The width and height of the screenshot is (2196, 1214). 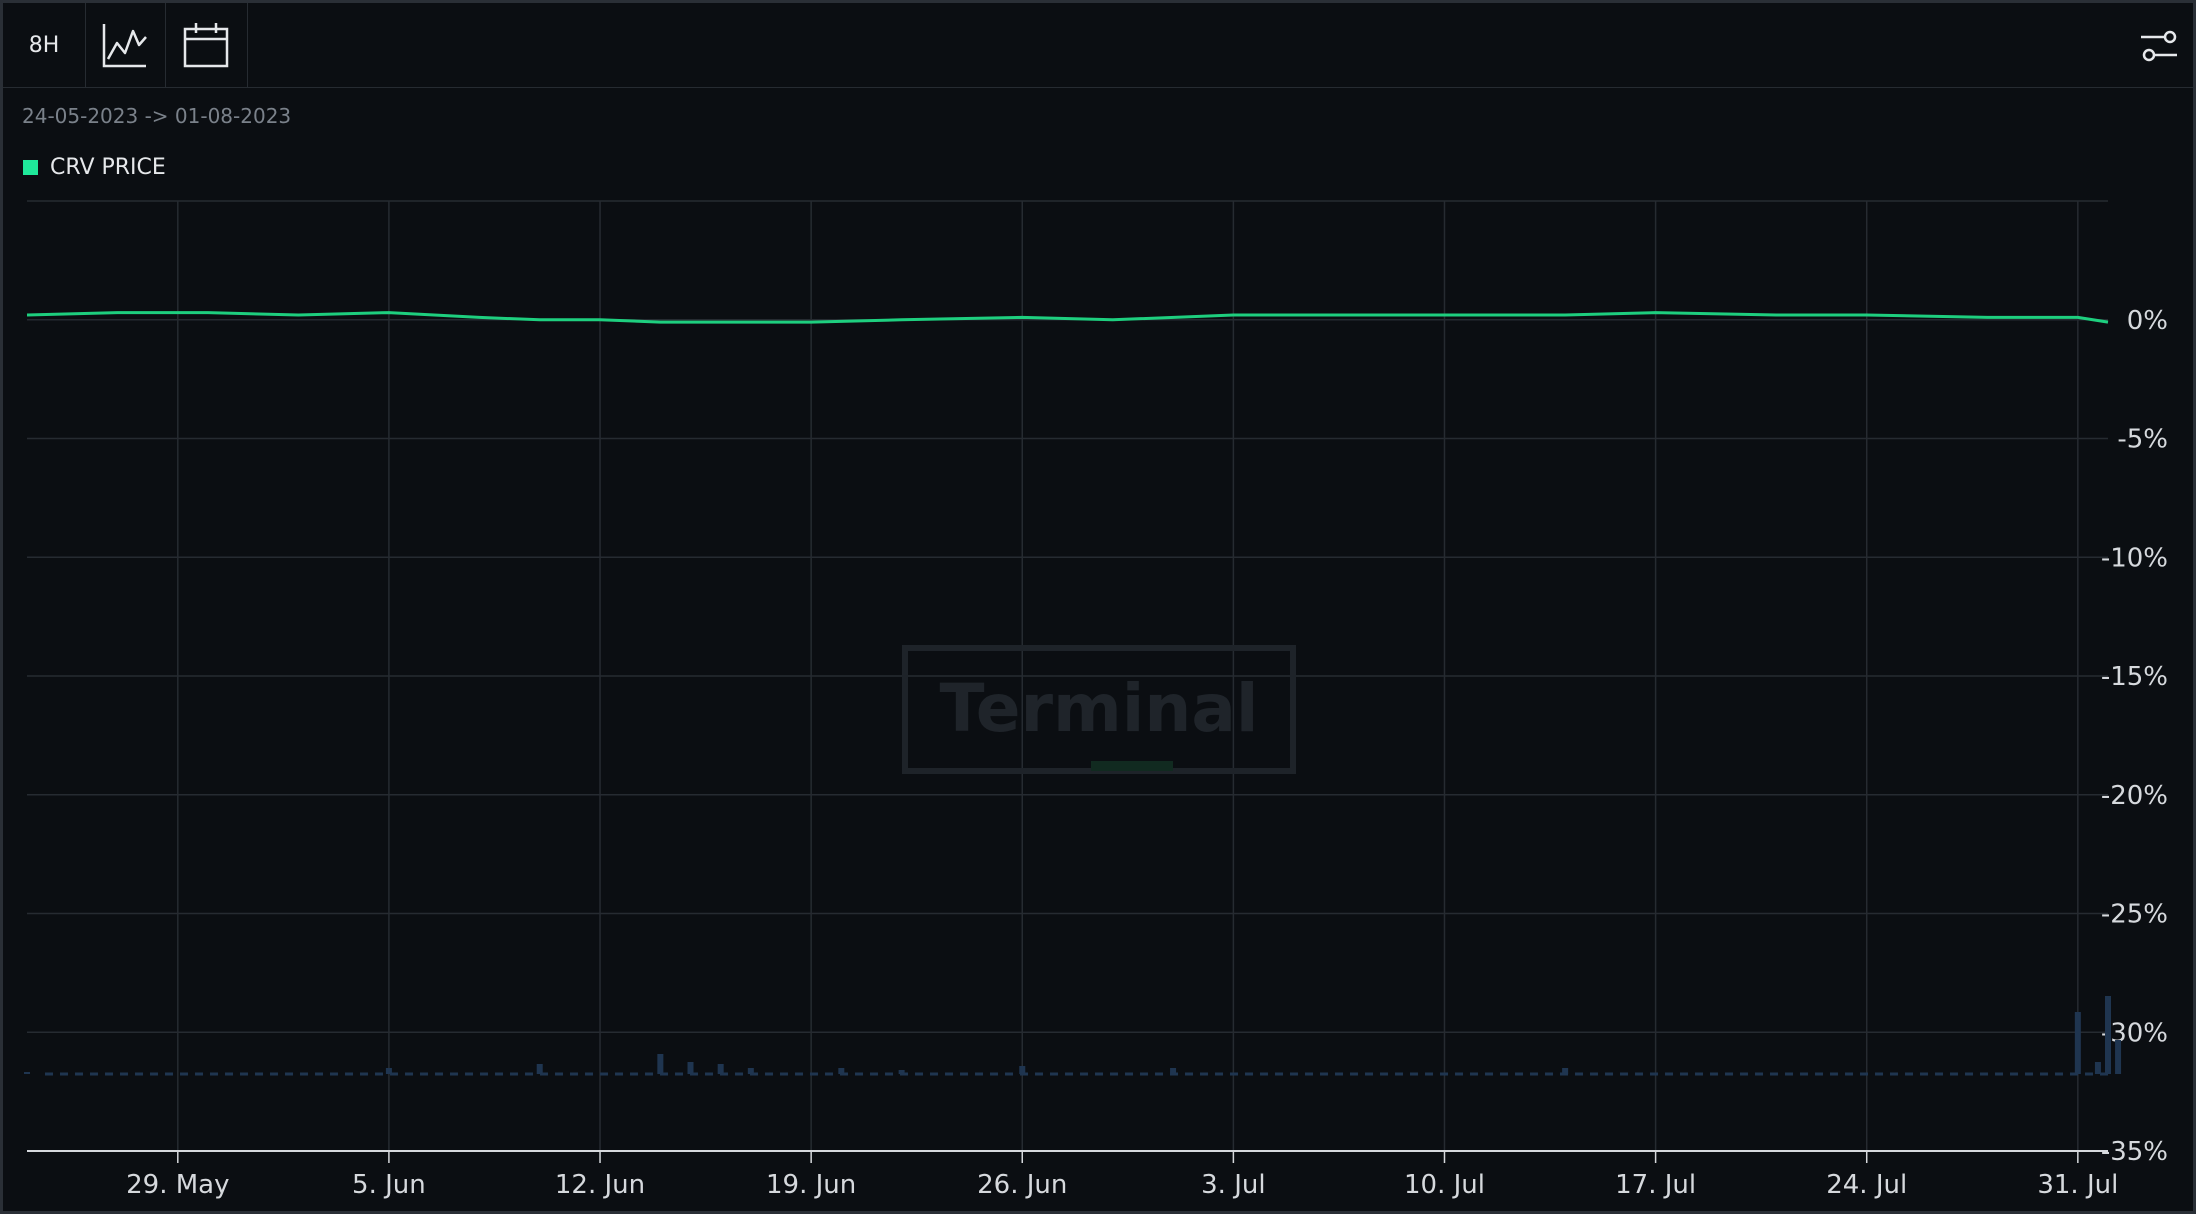 What do you see at coordinates (30, 167) in the screenshot?
I see `legend-swatch` at bounding box center [30, 167].